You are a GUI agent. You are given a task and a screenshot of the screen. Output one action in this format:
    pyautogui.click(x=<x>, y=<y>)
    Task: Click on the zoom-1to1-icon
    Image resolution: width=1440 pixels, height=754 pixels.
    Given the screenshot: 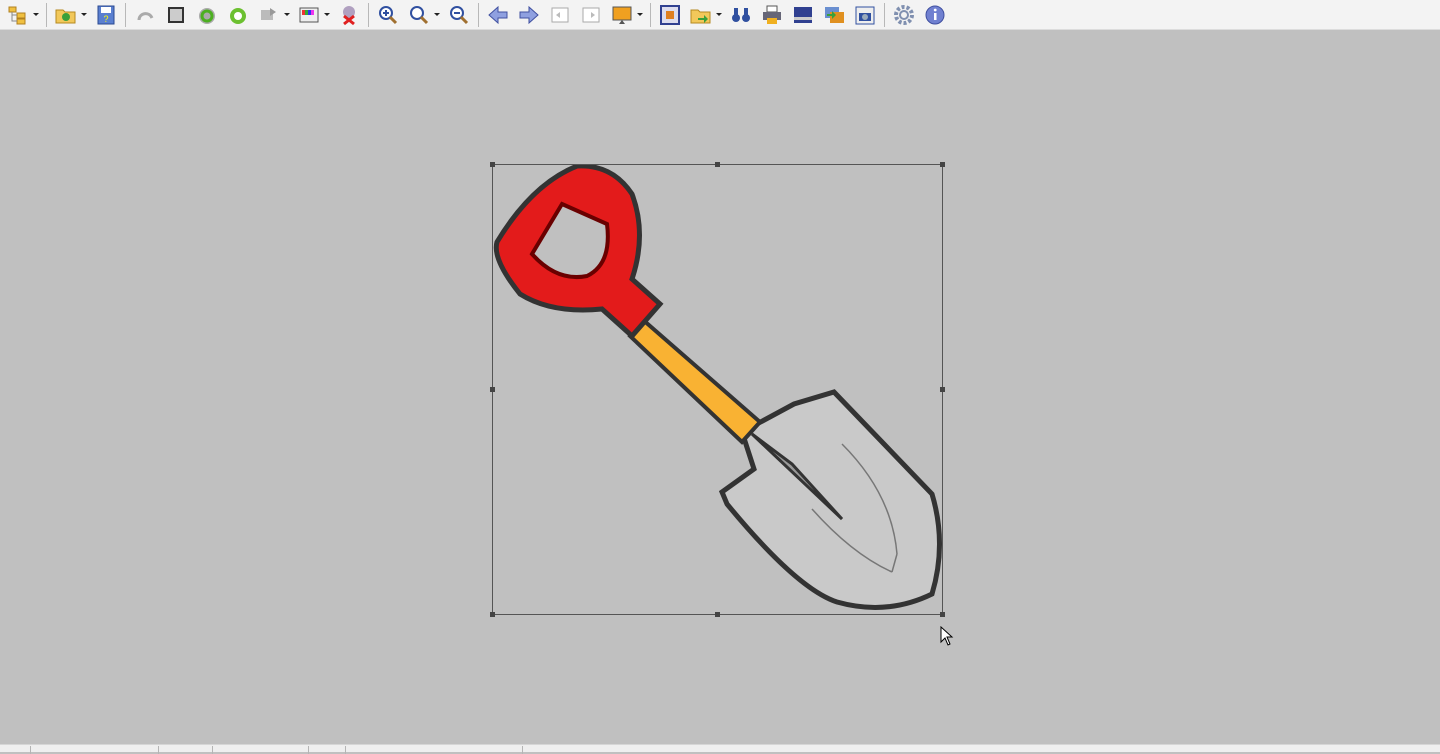 What is the action you would take?
    pyautogui.click(x=419, y=14)
    